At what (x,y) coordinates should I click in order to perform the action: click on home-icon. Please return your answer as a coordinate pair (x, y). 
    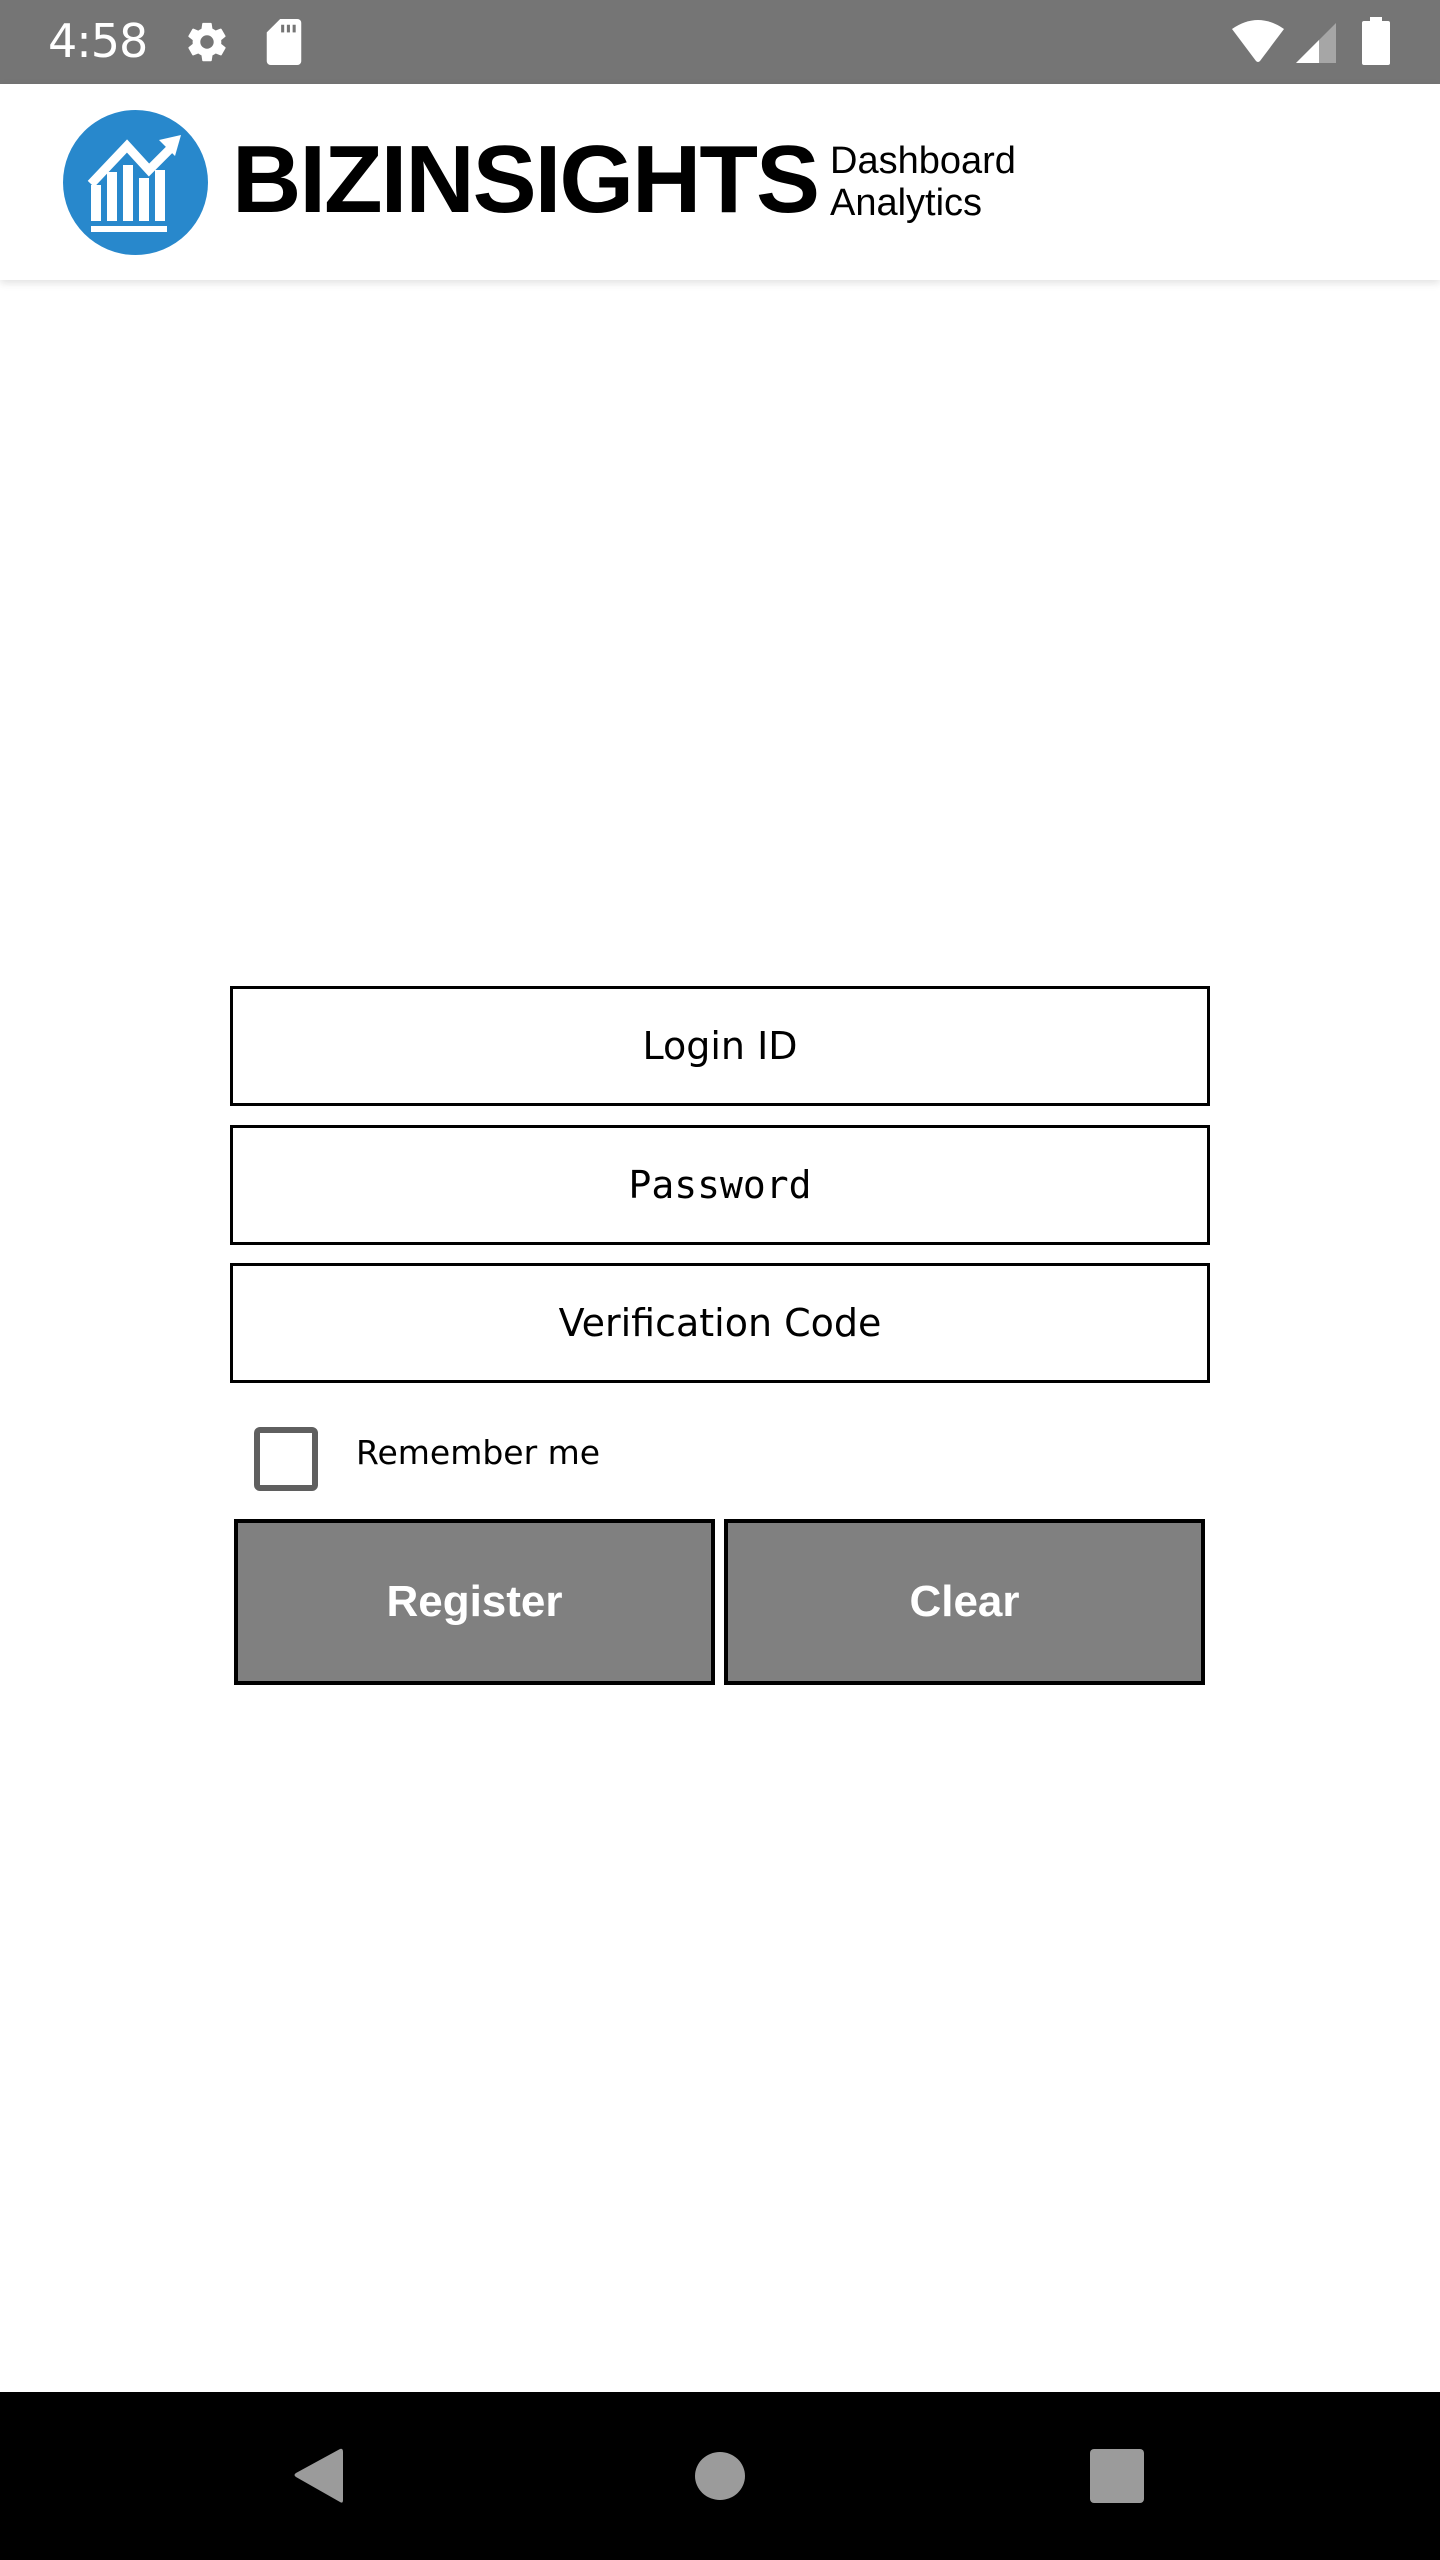
    Looking at the image, I should click on (720, 2476).